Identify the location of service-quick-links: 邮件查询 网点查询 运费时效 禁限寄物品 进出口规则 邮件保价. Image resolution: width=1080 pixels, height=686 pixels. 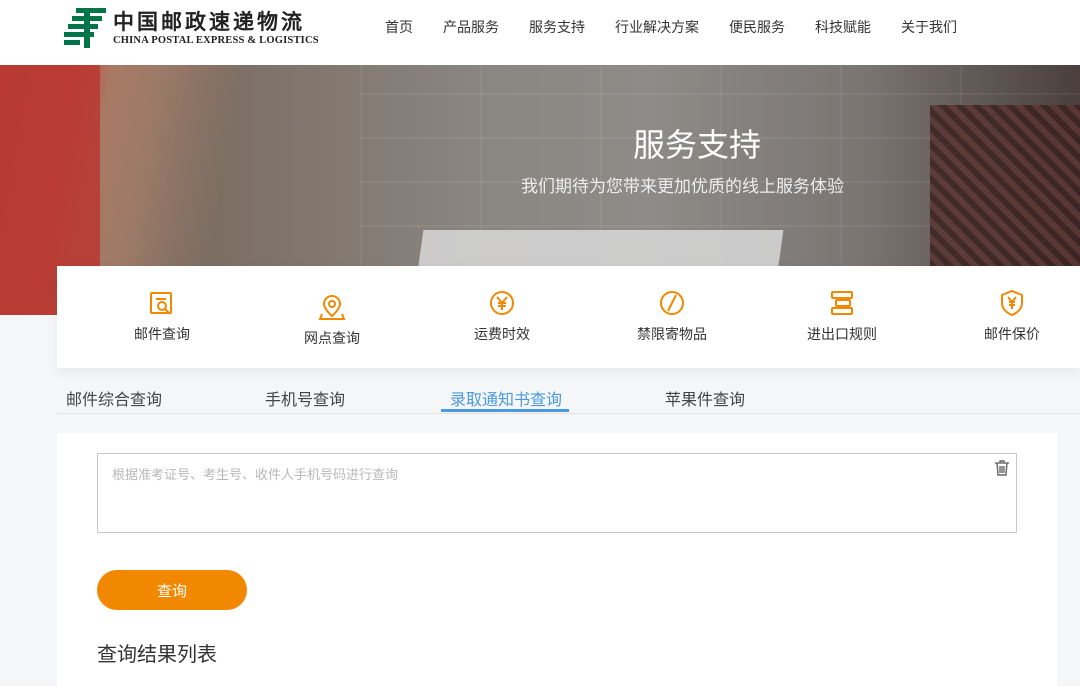
(568, 317).